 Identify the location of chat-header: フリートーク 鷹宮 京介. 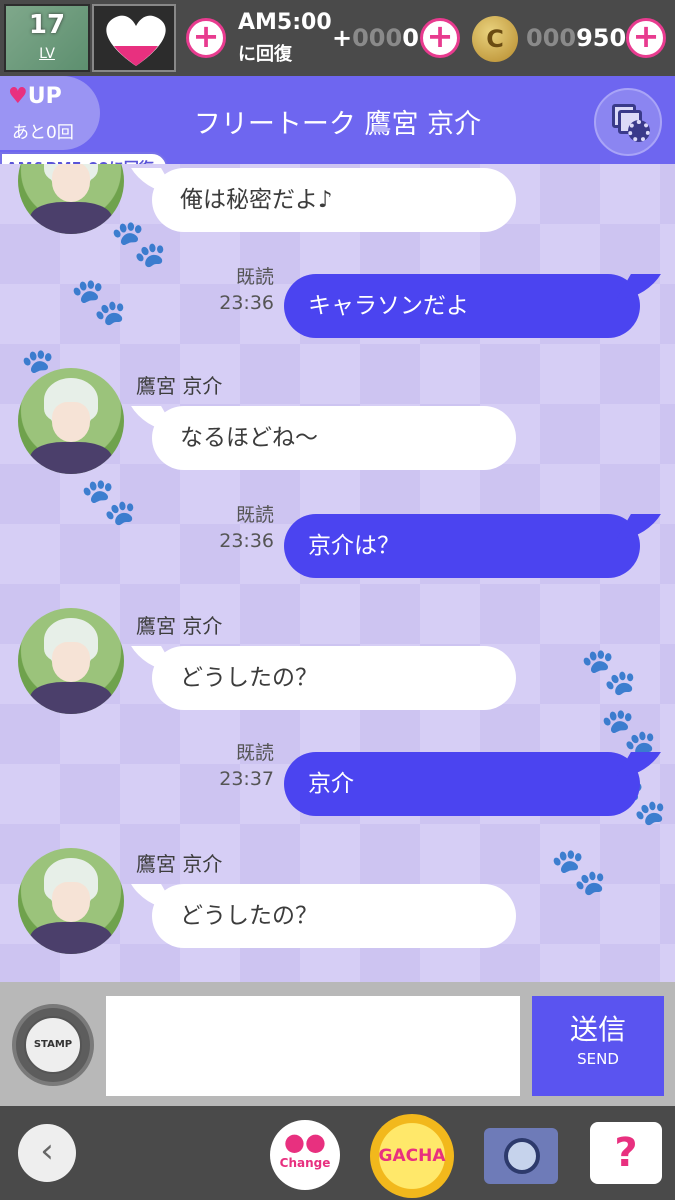
(337, 120).